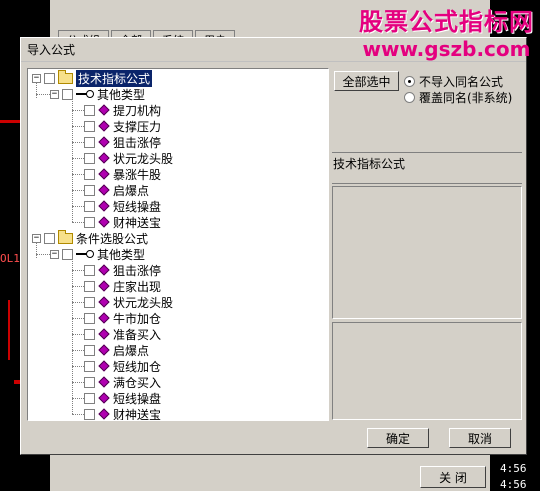  I want to click on formula-parameter-panel, so click(427, 371).